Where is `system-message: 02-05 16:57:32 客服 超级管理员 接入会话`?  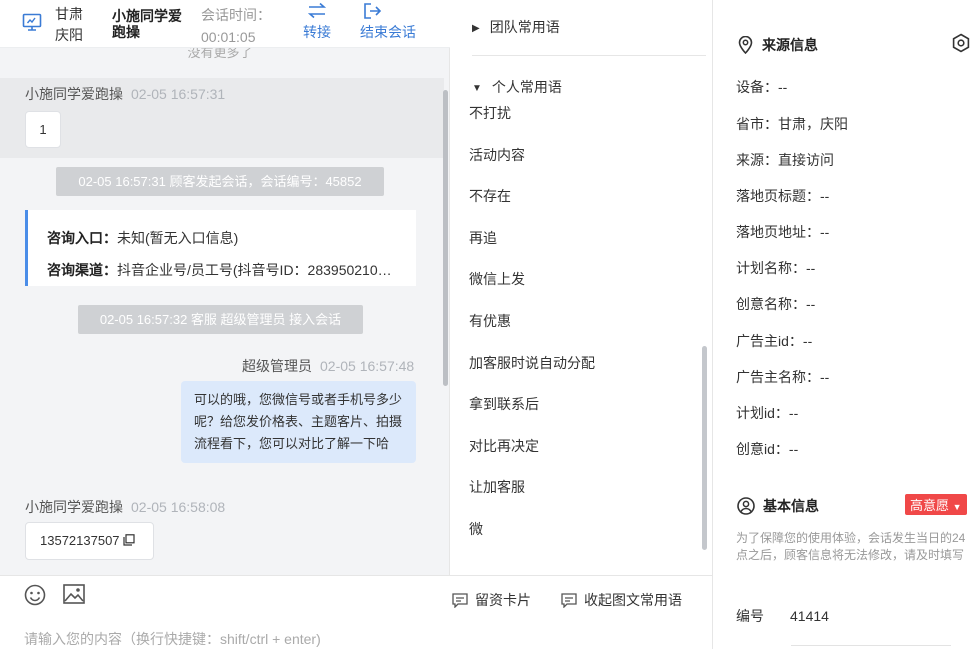
system-message: 02-05 16:57:32 客服 超级管理员 接入会话 is located at coordinates (220, 319).